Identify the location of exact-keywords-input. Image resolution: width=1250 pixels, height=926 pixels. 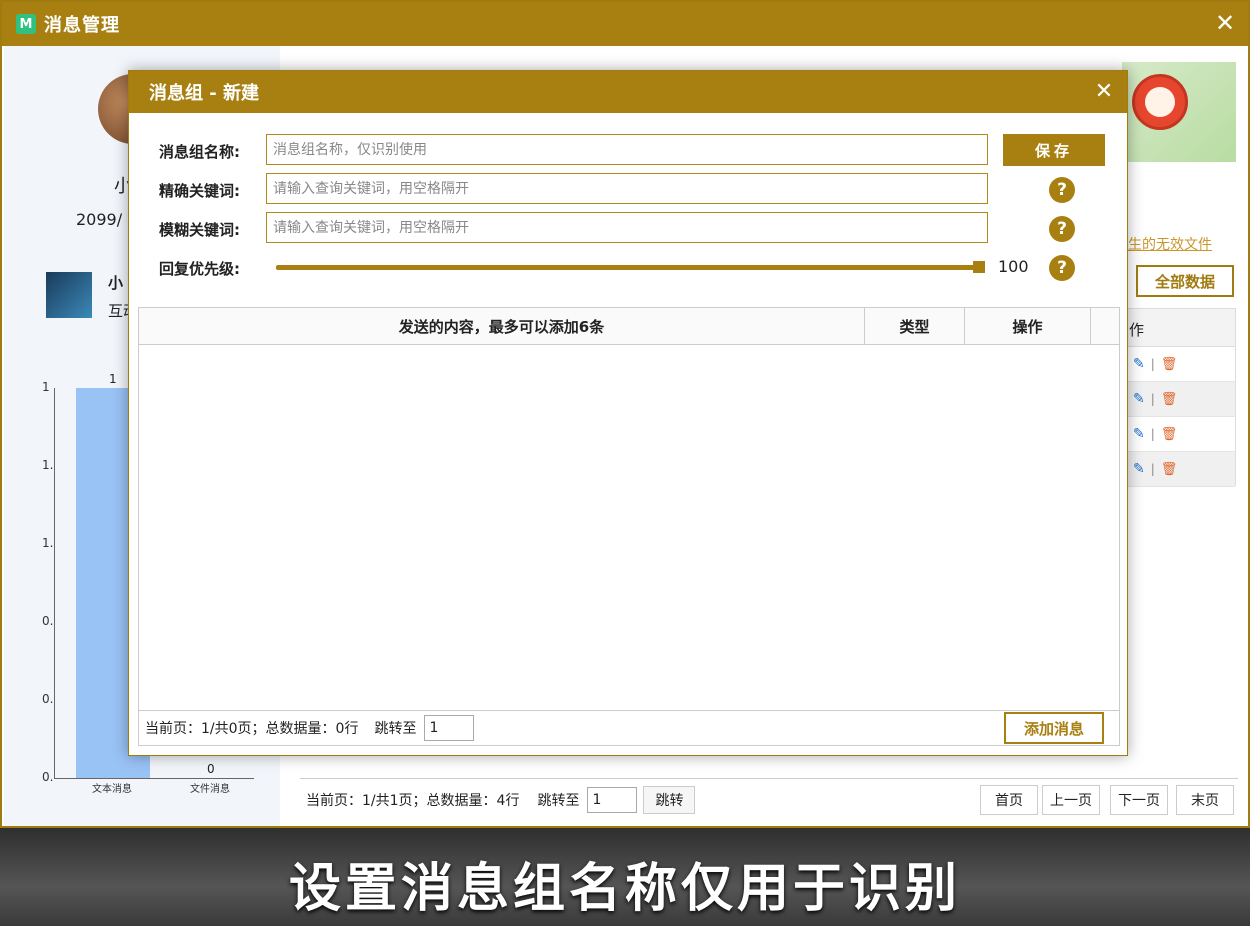
(627, 188).